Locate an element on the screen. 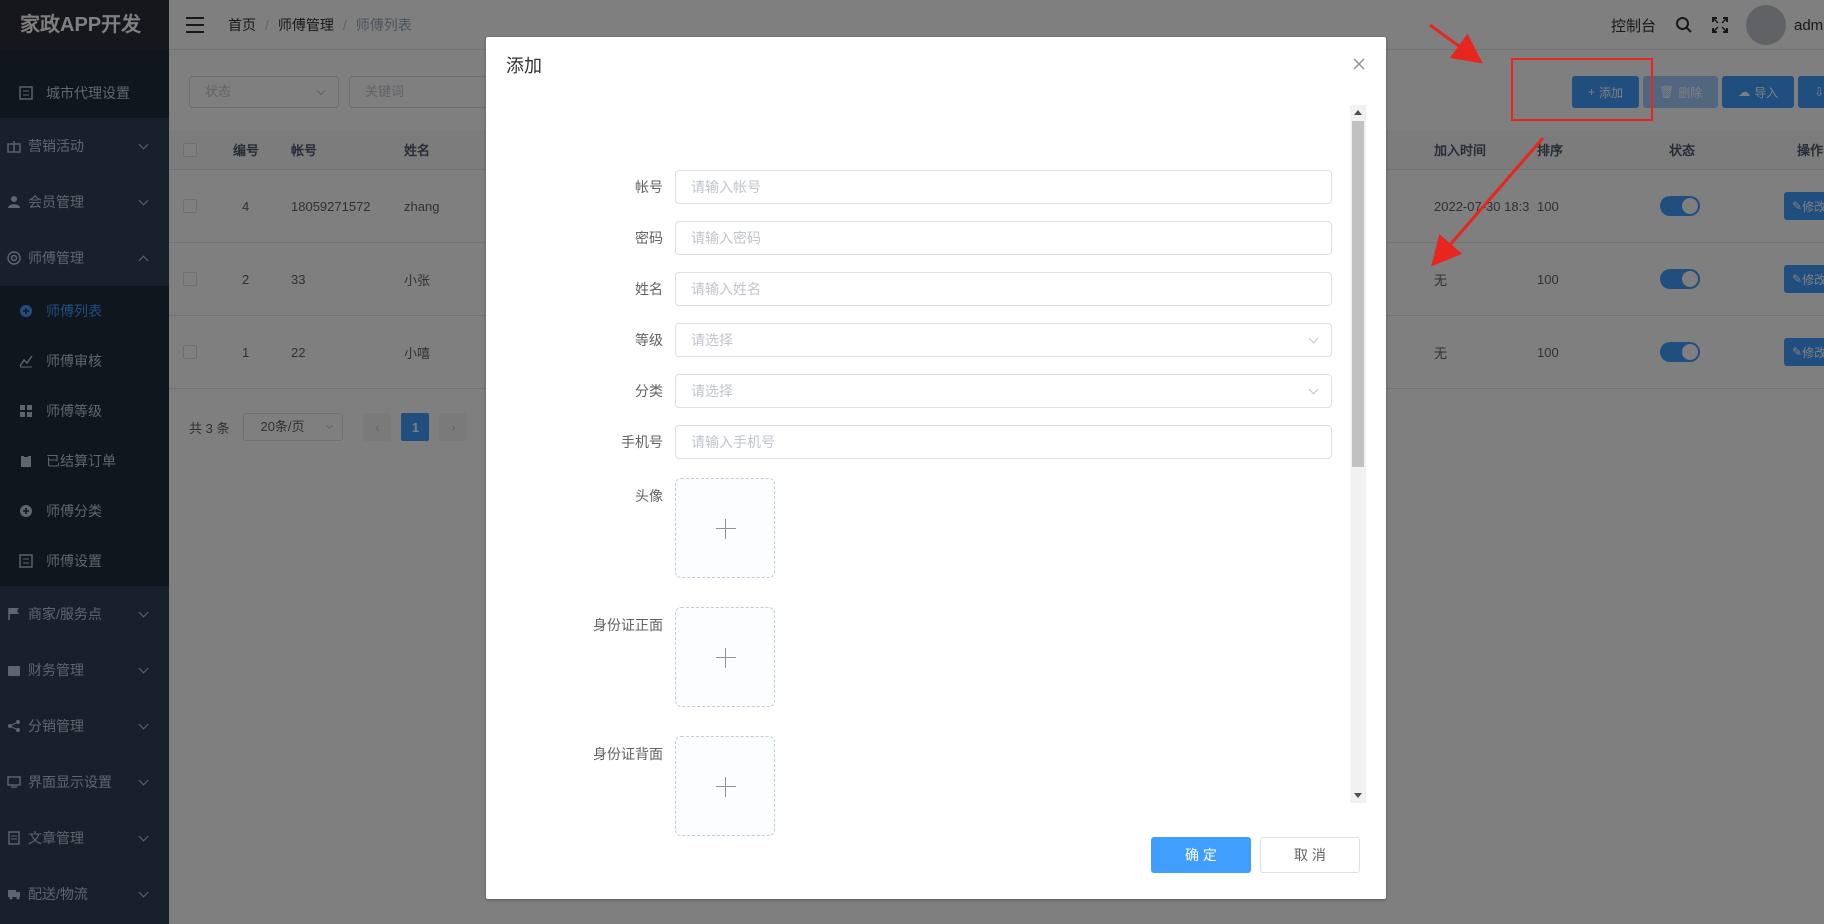  dialog-footer: 确 定 取 消 is located at coordinates (1255, 855).